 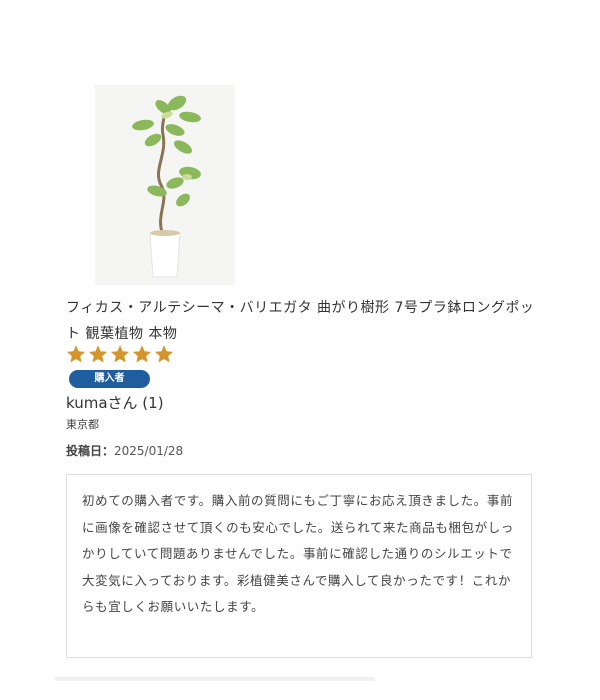 I want to click on product-image, so click(x=165, y=185).